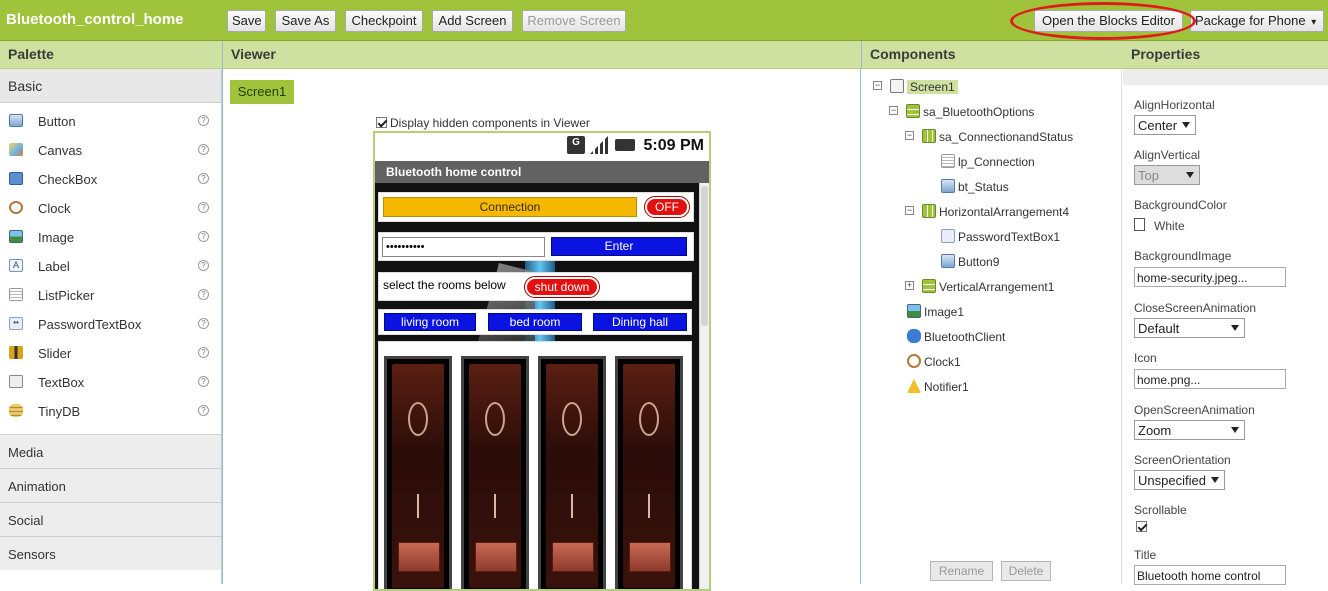 This screenshot has height=591, width=1328. Describe the element at coordinates (704, 256) in the screenshot. I see `phone-scroll-thumb` at that location.